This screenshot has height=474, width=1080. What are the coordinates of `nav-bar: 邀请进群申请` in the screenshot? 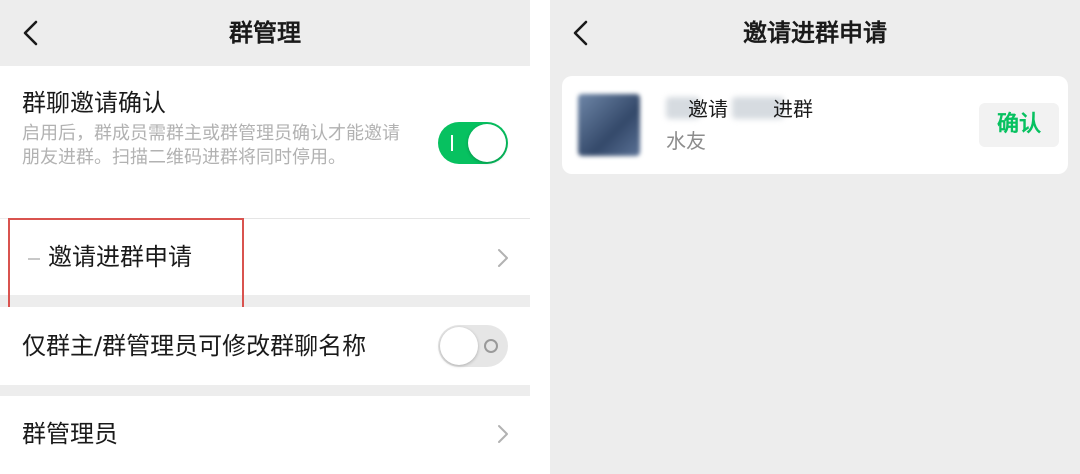 It's located at (815, 33).